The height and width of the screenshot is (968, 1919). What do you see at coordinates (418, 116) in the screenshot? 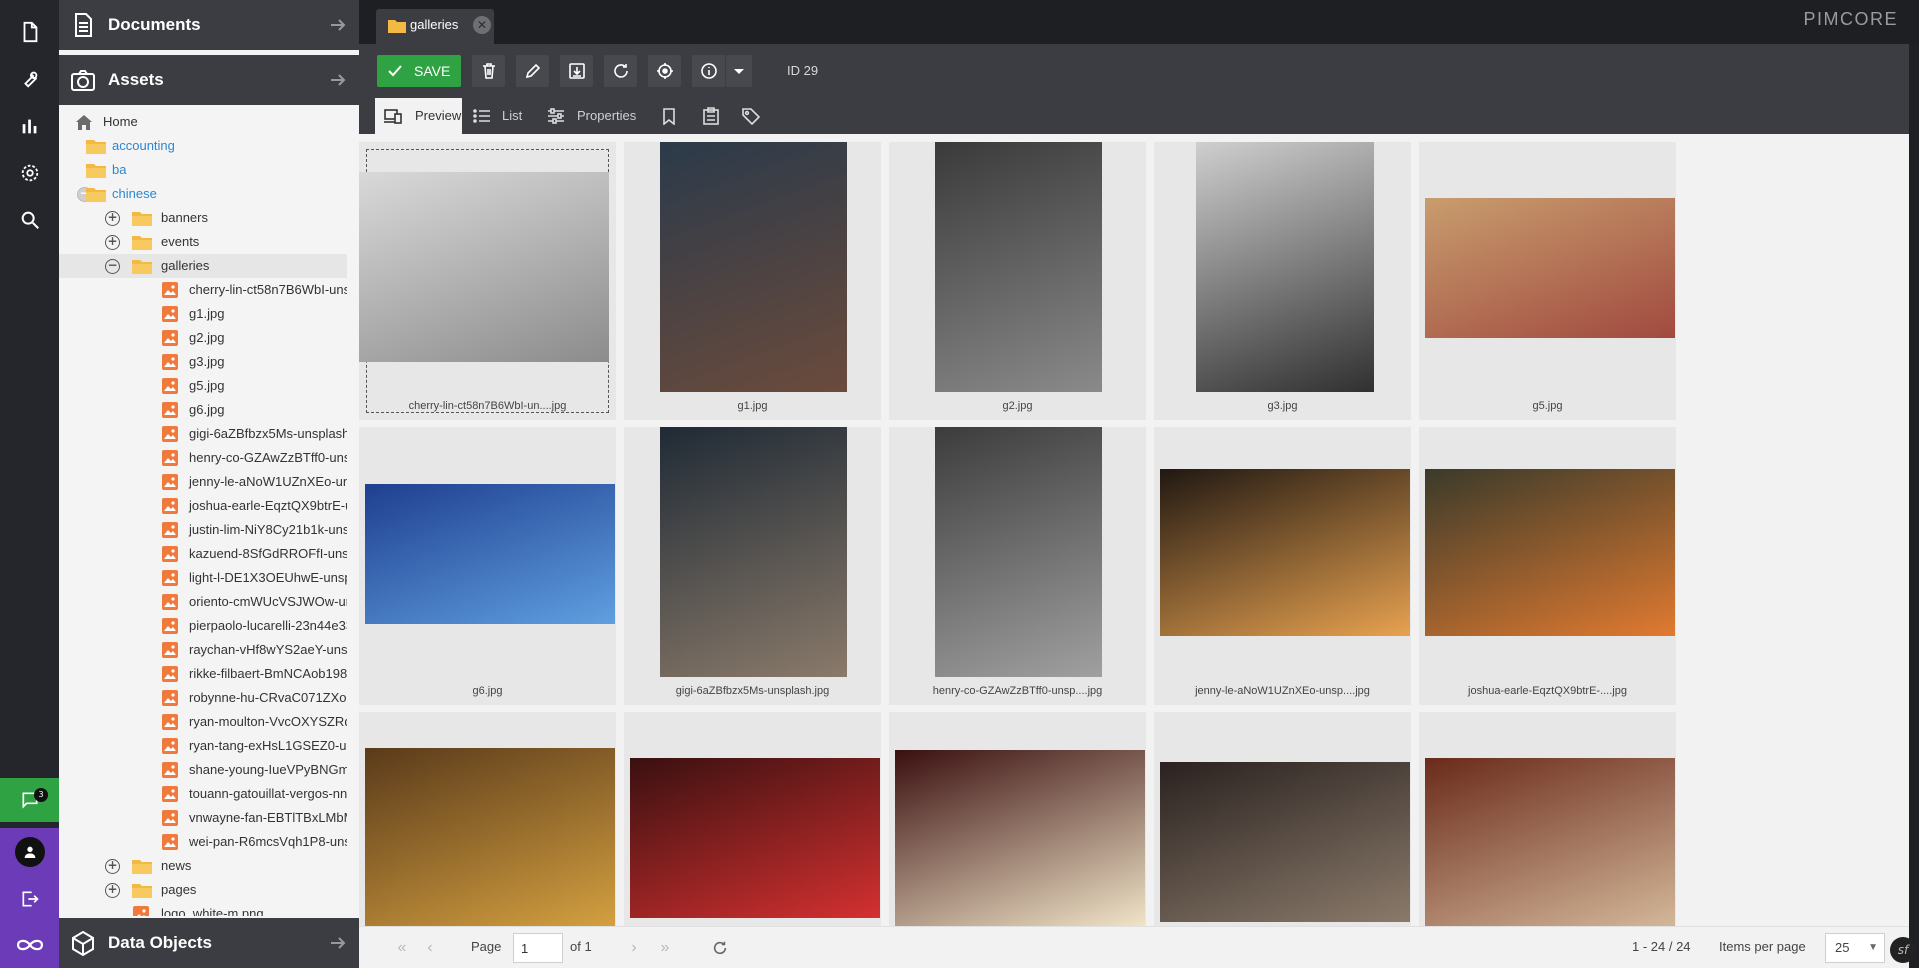
I see `tab-preview: Preview` at bounding box center [418, 116].